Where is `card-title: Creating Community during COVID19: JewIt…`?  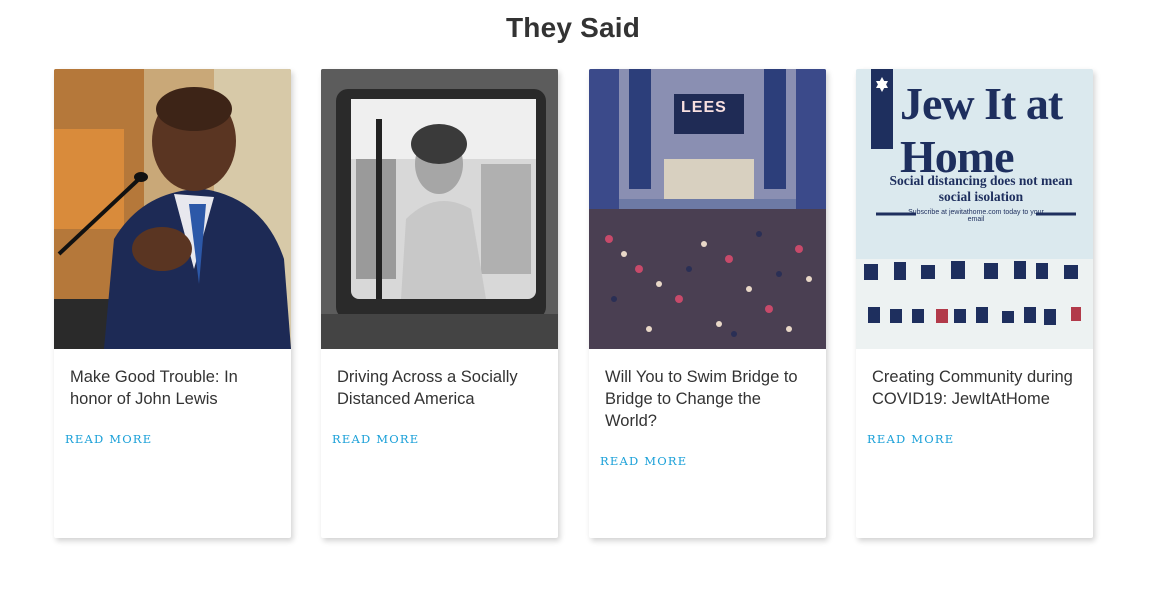
card-title: Creating Community during COVID19: JewIt… is located at coordinates (976, 388).